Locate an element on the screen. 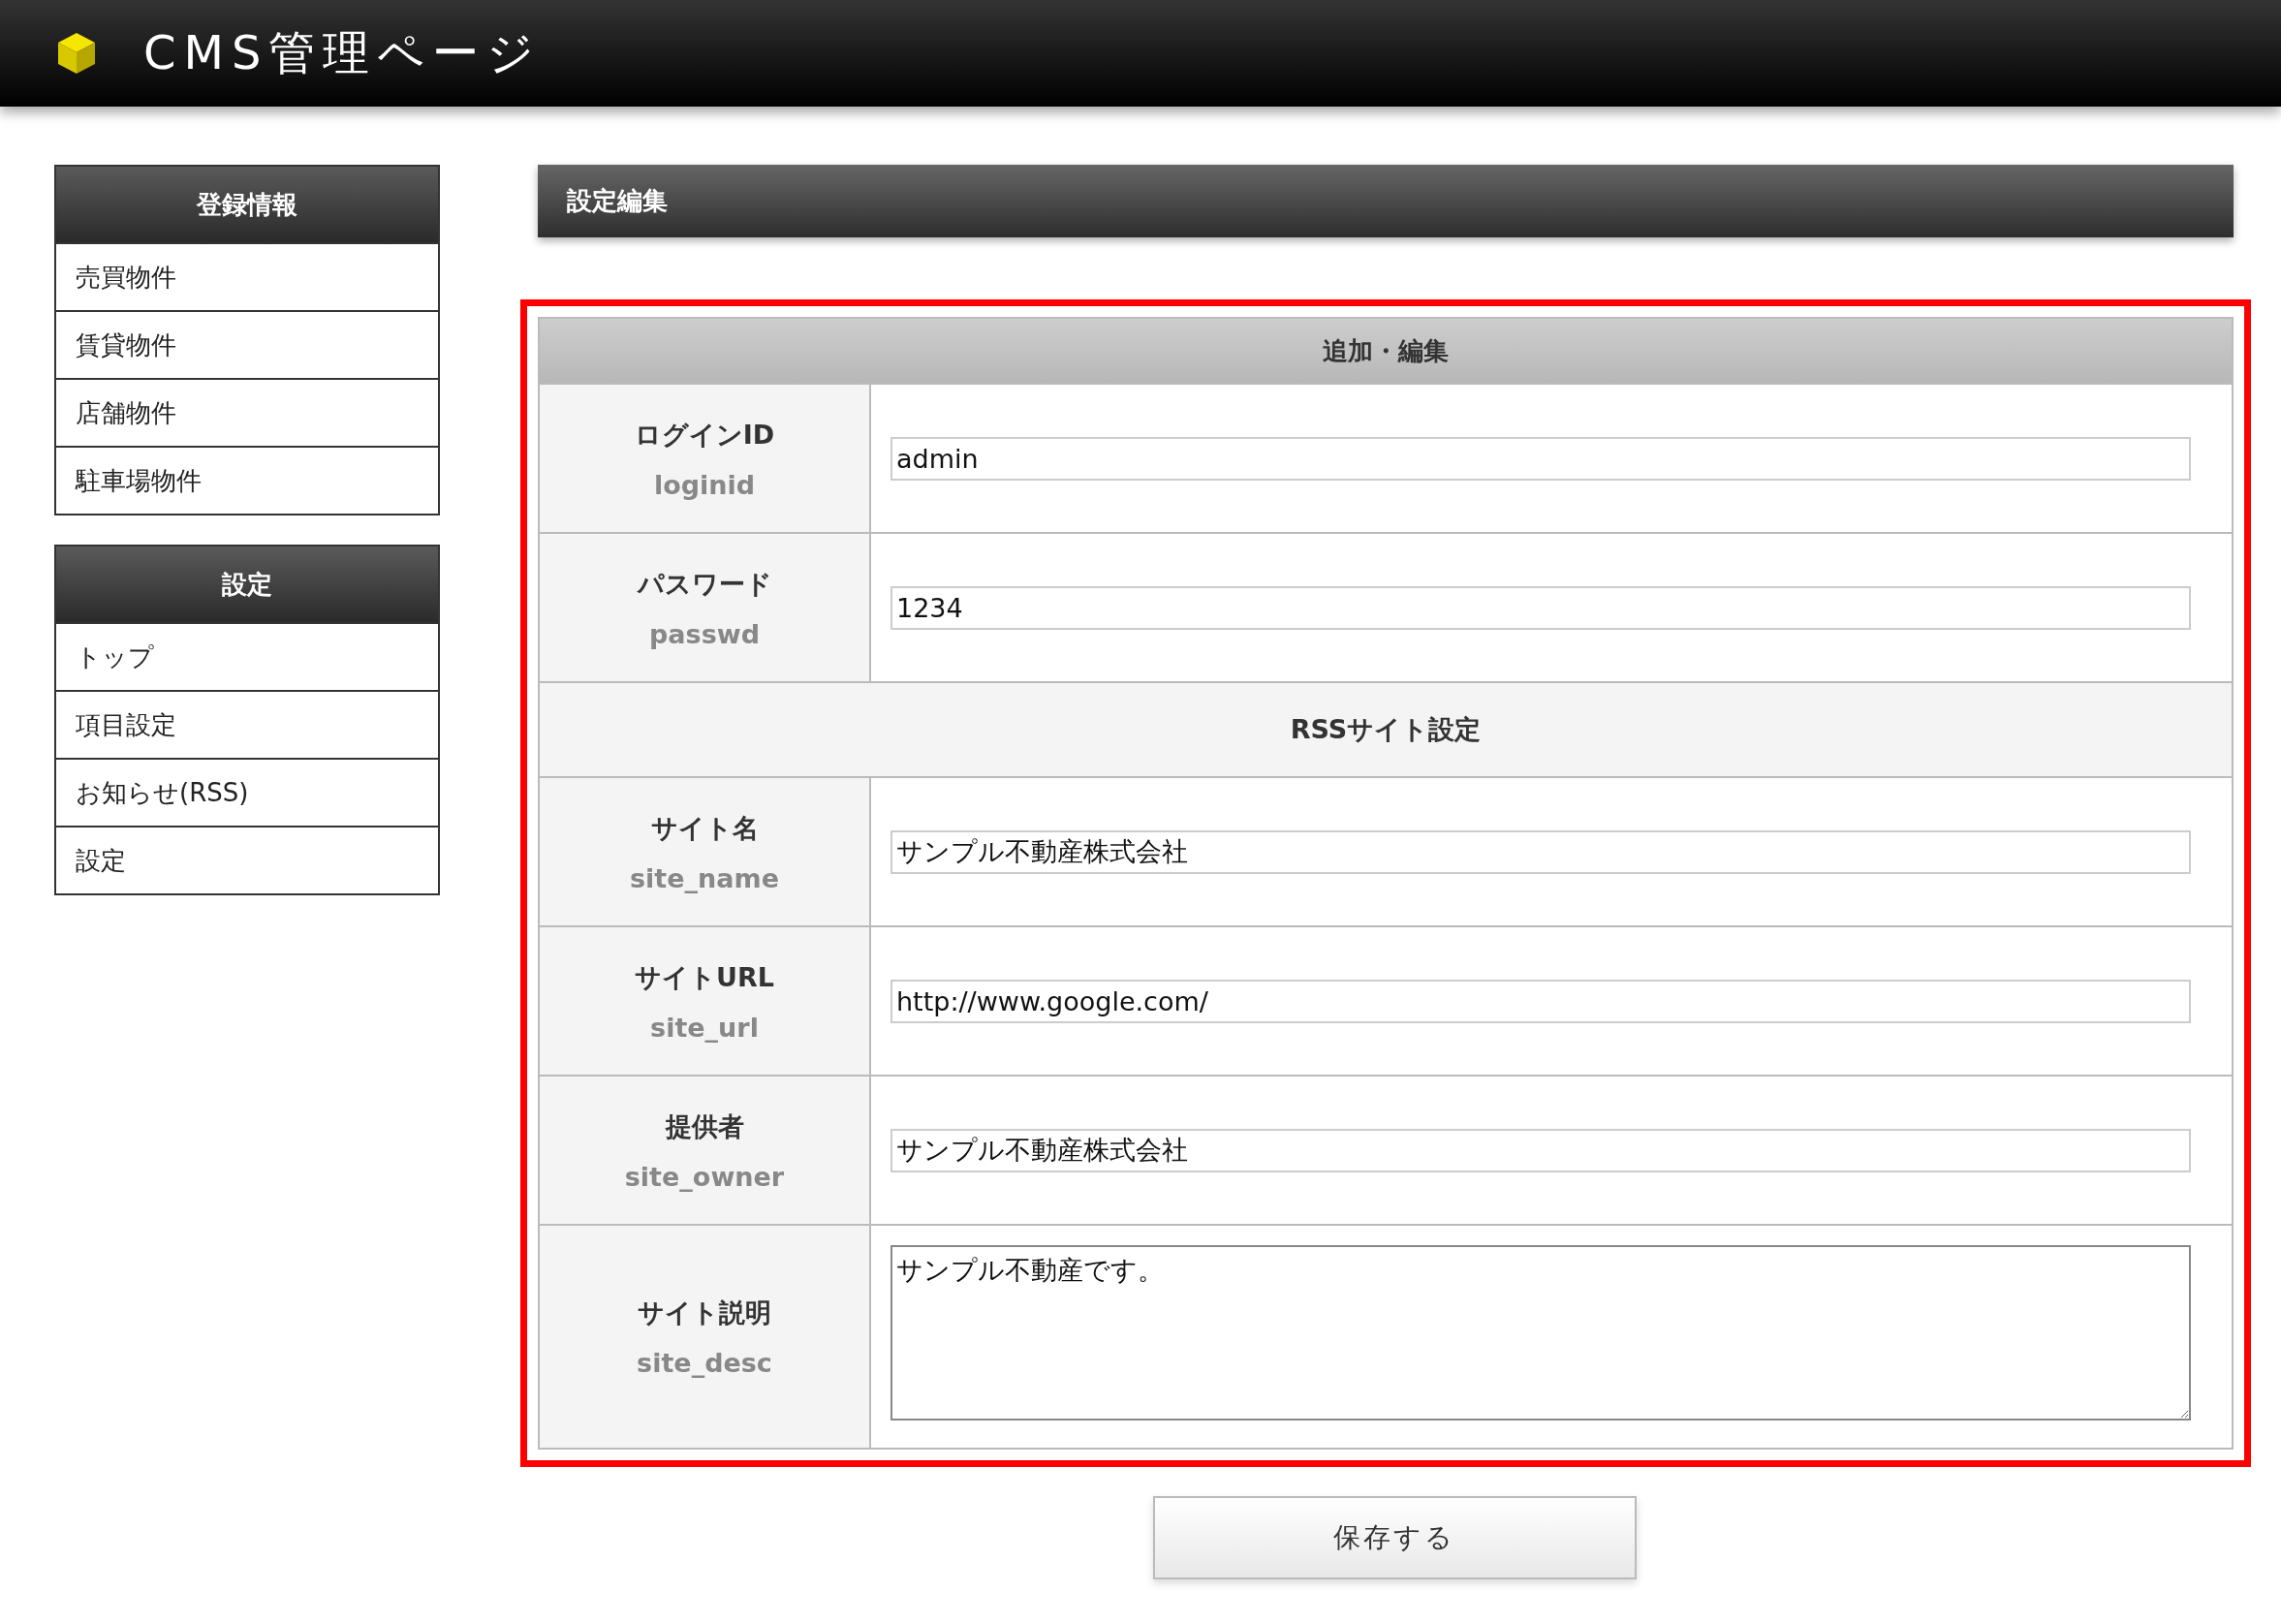 The image size is (2281, 1624). field-label: ログインID is located at coordinates (705, 435).